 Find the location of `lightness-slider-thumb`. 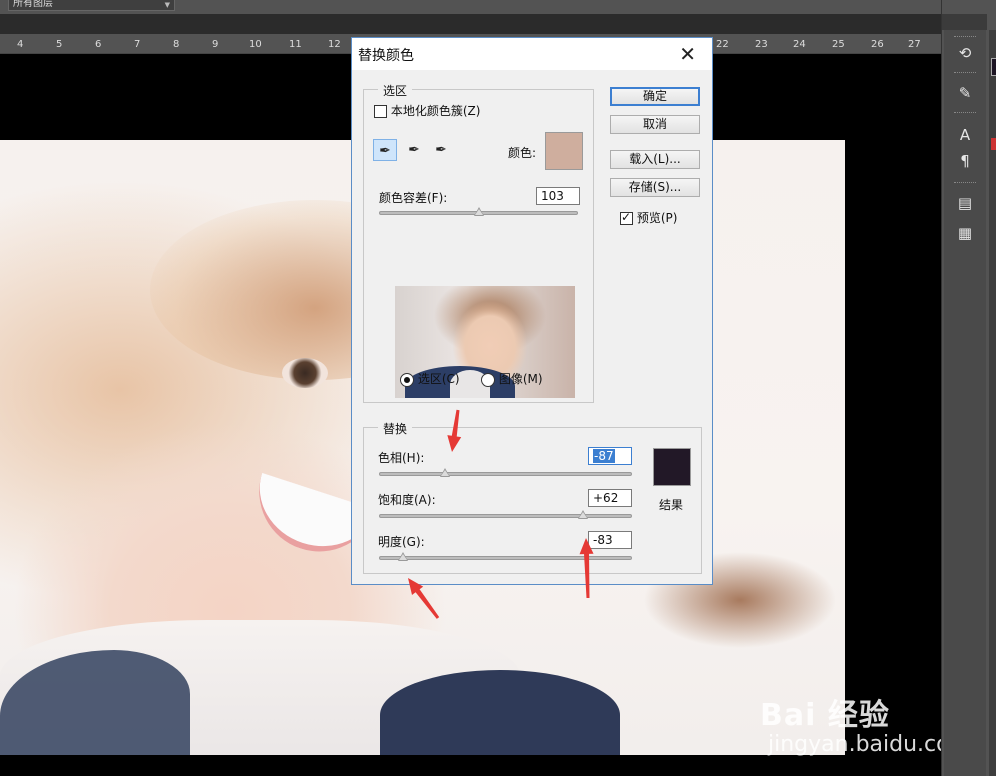

lightness-slider-thumb is located at coordinates (402, 556).